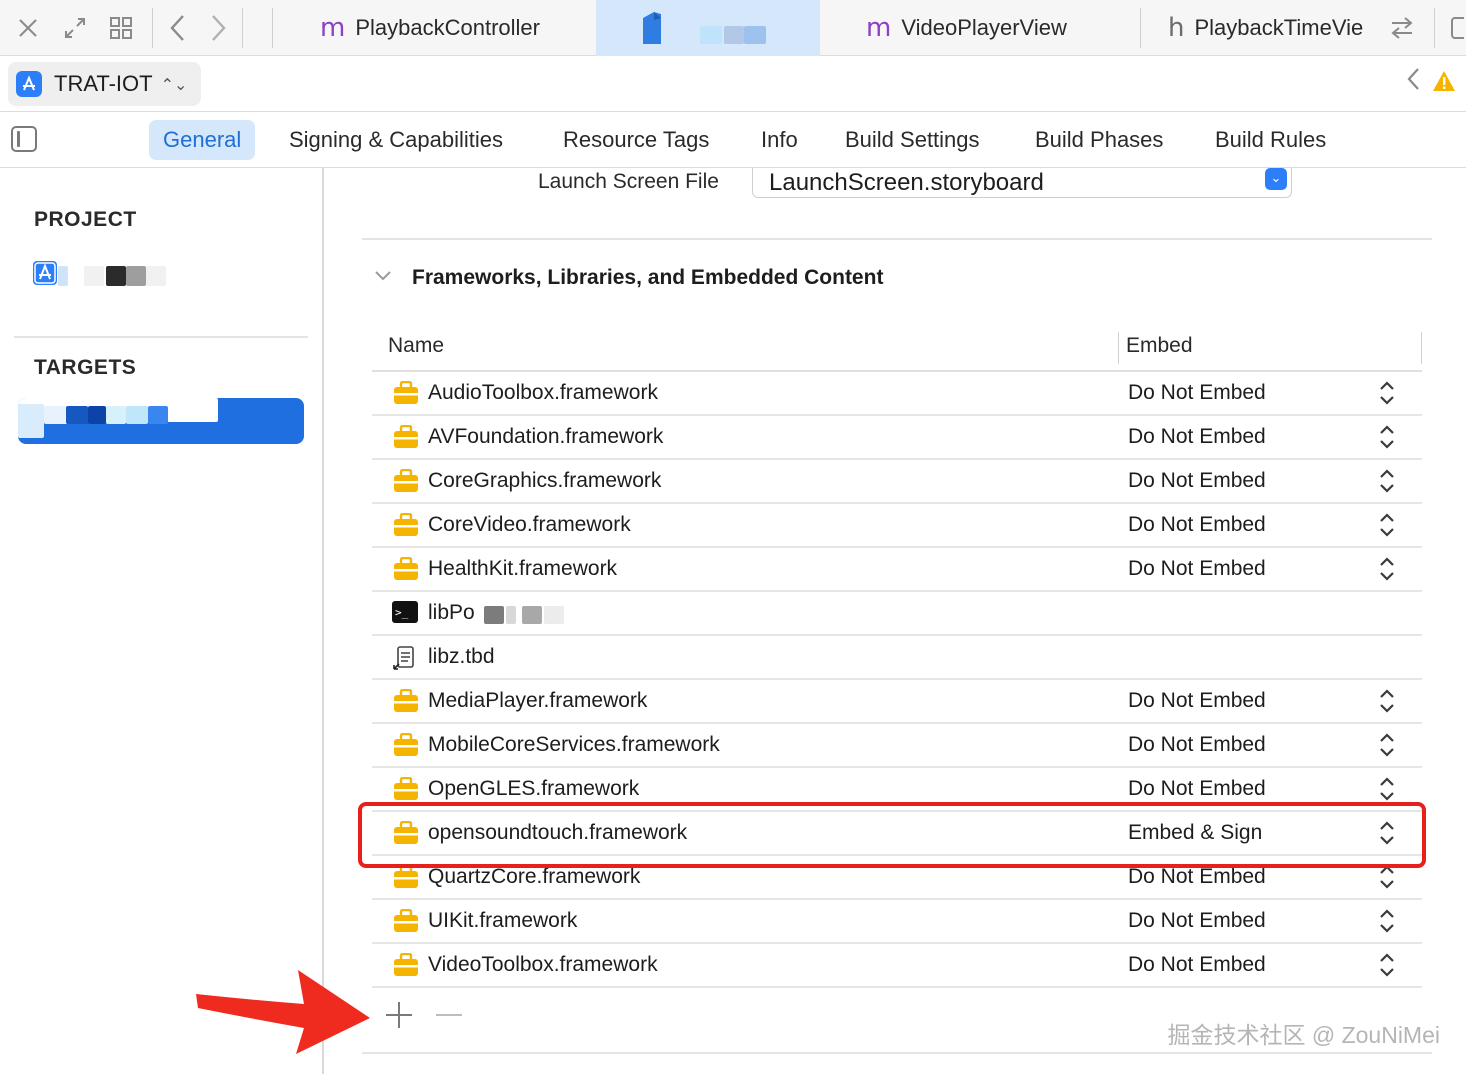  What do you see at coordinates (897, 746) in the screenshot?
I see `table-row: MobileCoreServices.framework Do Not Embed` at bounding box center [897, 746].